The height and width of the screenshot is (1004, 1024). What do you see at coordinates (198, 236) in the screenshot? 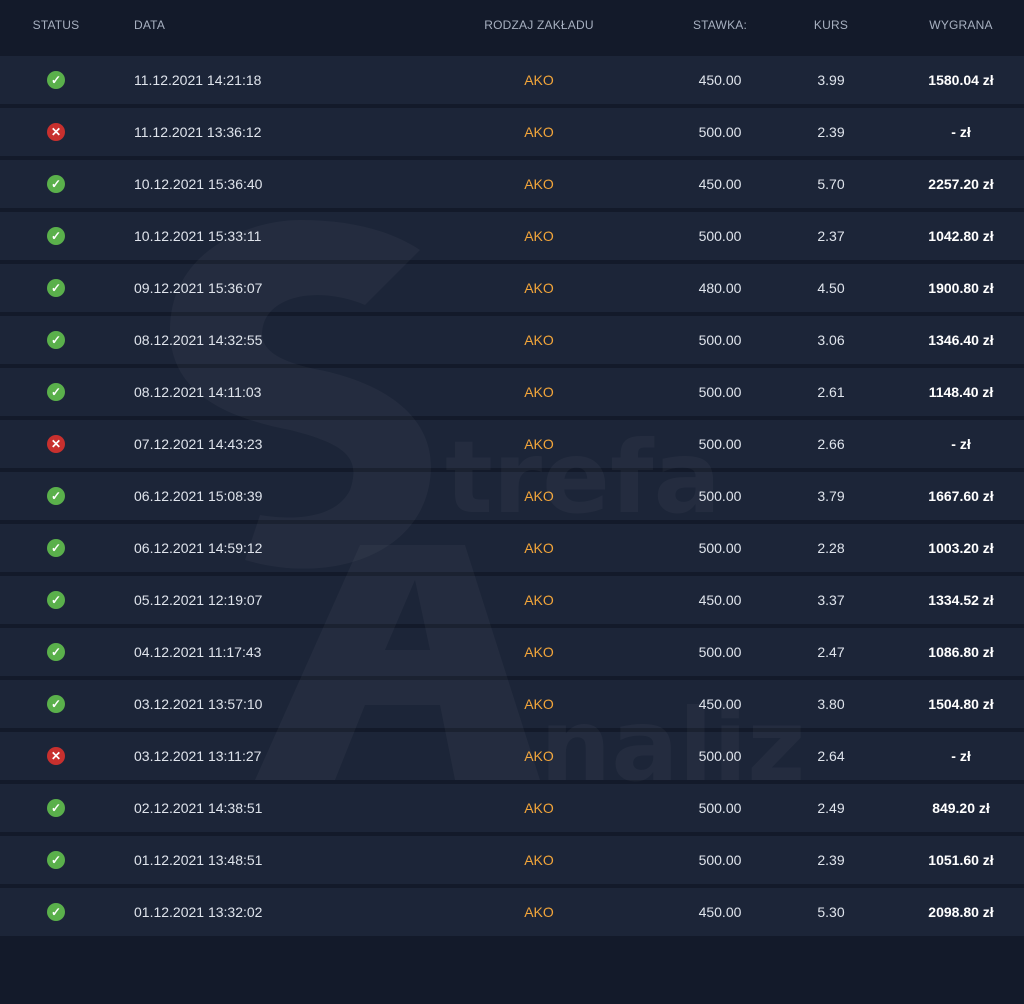
I see `cell-date-value: 10.12.2021 15:33:11` at bounding box center [198, 236].